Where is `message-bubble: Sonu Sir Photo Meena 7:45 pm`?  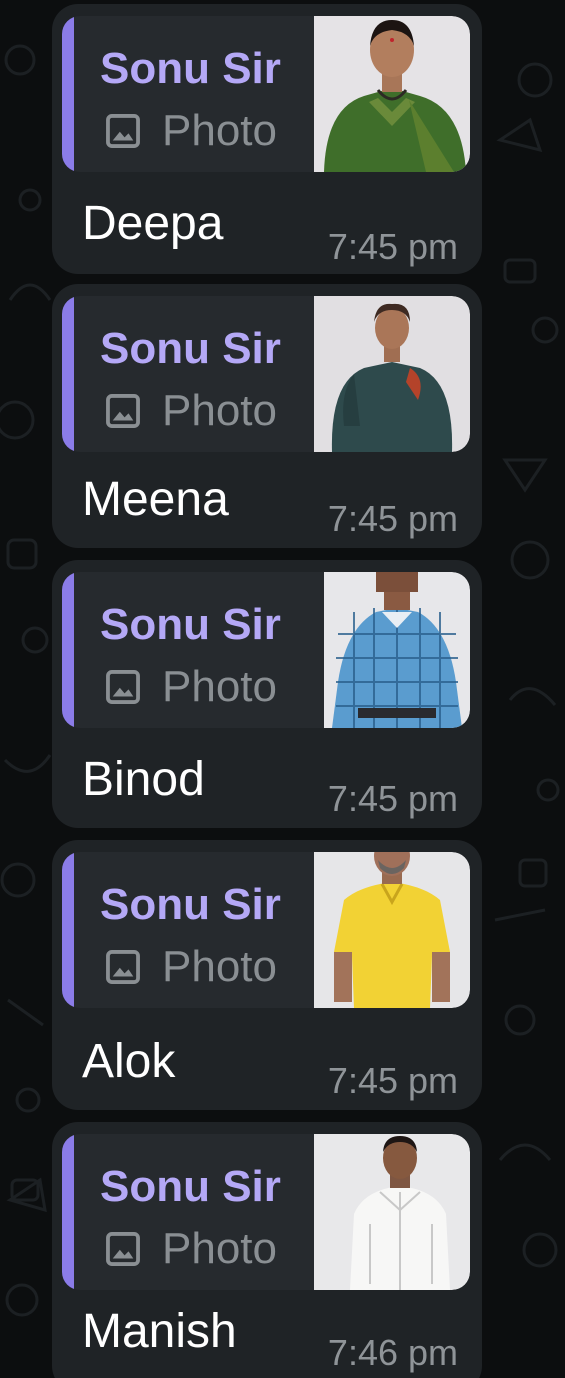 message-bubble: Sonu Sir Photo Meena 7:45 pm is located at coordinates (267, 416).